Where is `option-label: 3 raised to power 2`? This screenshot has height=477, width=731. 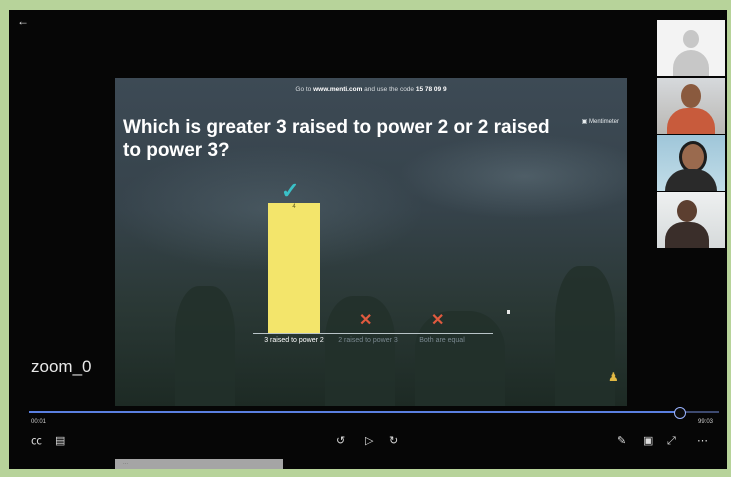 option-label: 3 raised to power 2 is located at coordinates (294, 340).